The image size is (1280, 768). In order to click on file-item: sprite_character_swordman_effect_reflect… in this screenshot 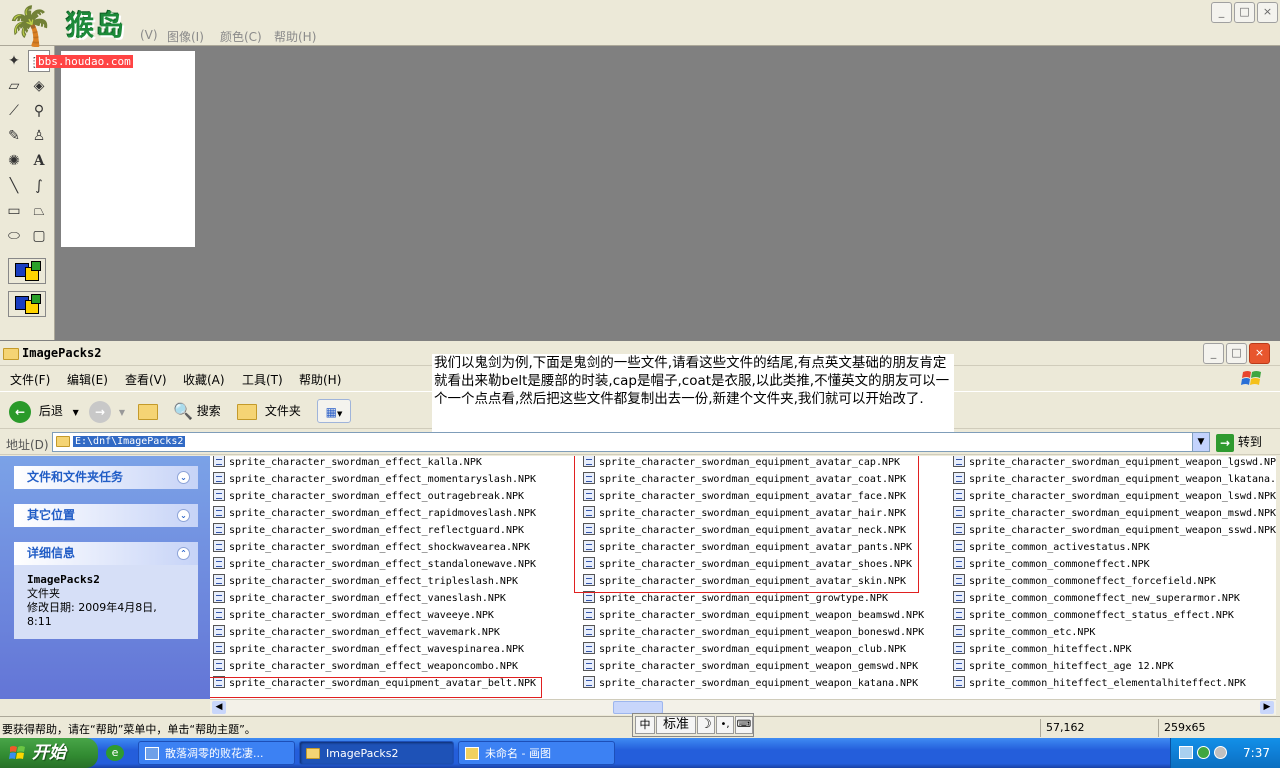, I will do `click(368, 530)`.